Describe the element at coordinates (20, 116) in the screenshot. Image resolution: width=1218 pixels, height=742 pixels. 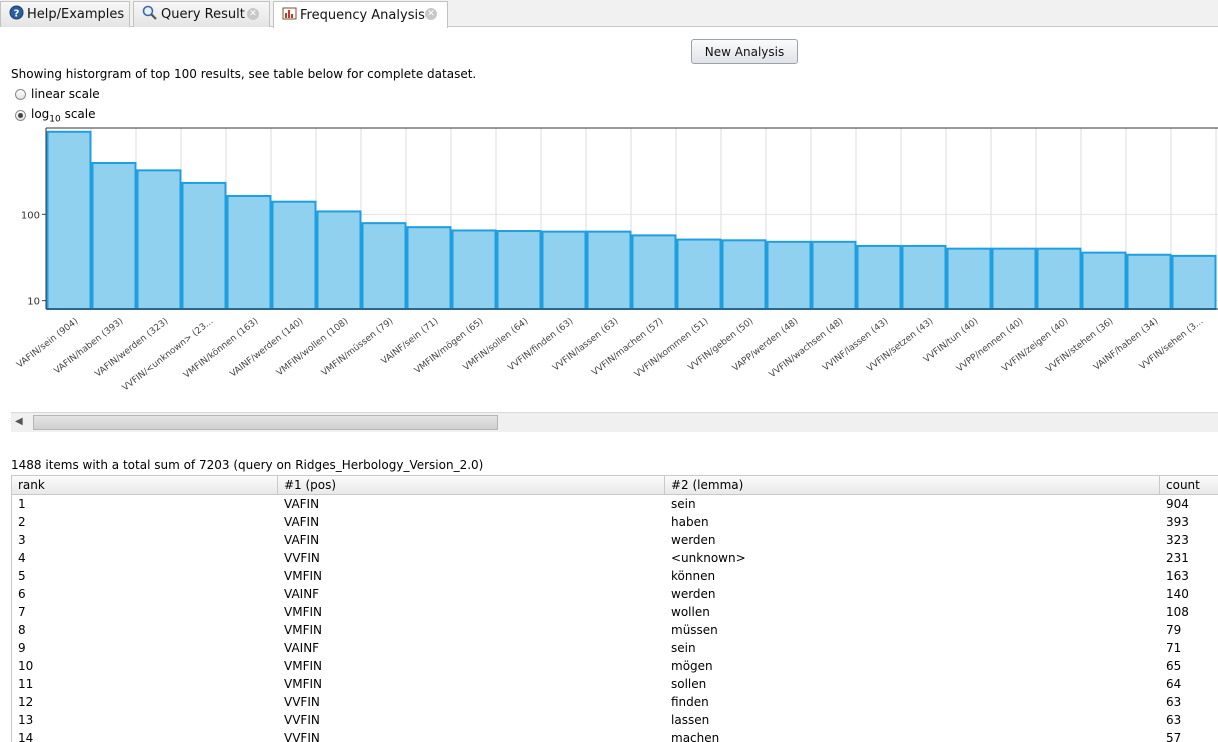
I see `log-scale-radio` at that location.